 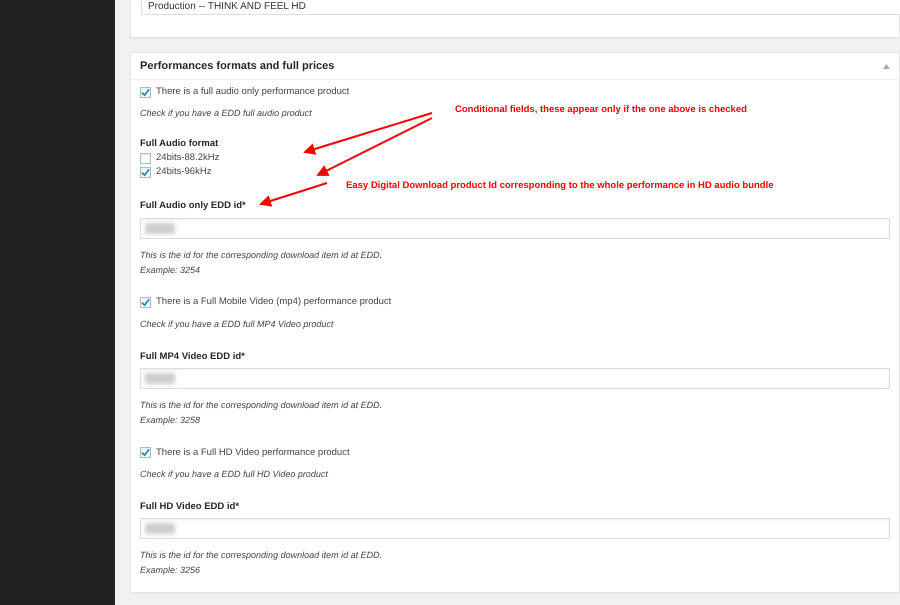 What do you see at coordinates (886, 66) in the screenshot?
I see `collapse-arrow-icon` at bounding box center [886, 66].